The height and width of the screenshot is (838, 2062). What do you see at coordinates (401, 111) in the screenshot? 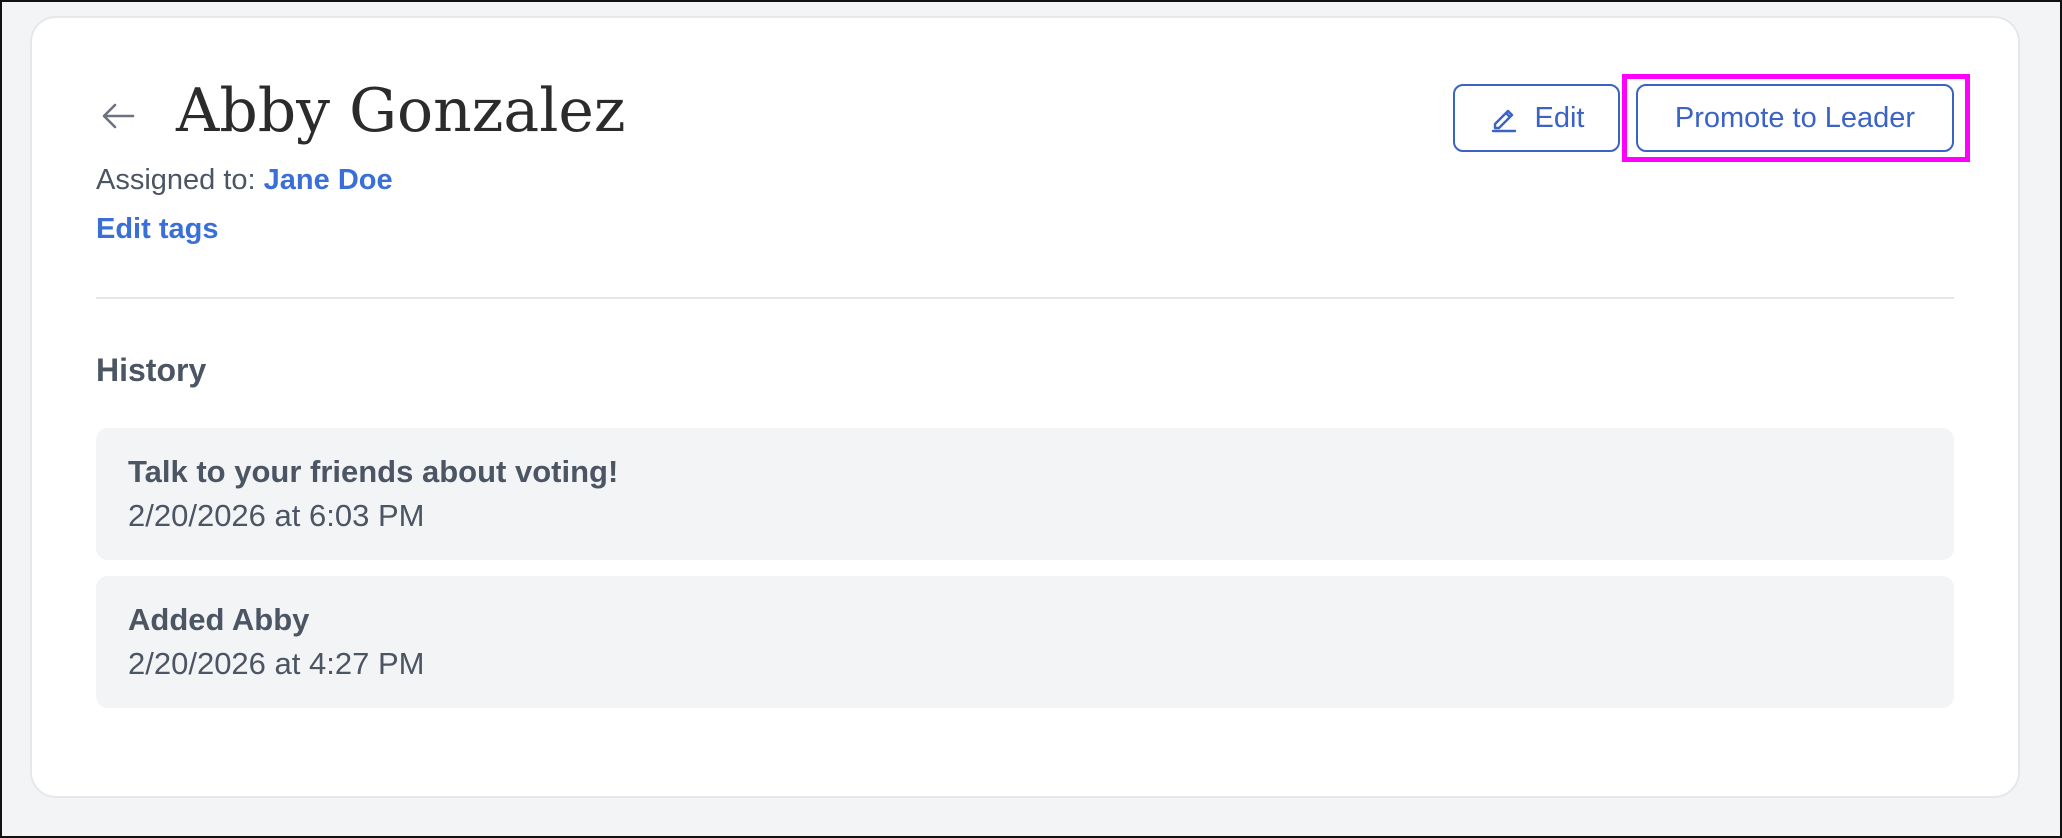
I see `page-title: Abby Gonzalez` at bounding box center [401, 111].